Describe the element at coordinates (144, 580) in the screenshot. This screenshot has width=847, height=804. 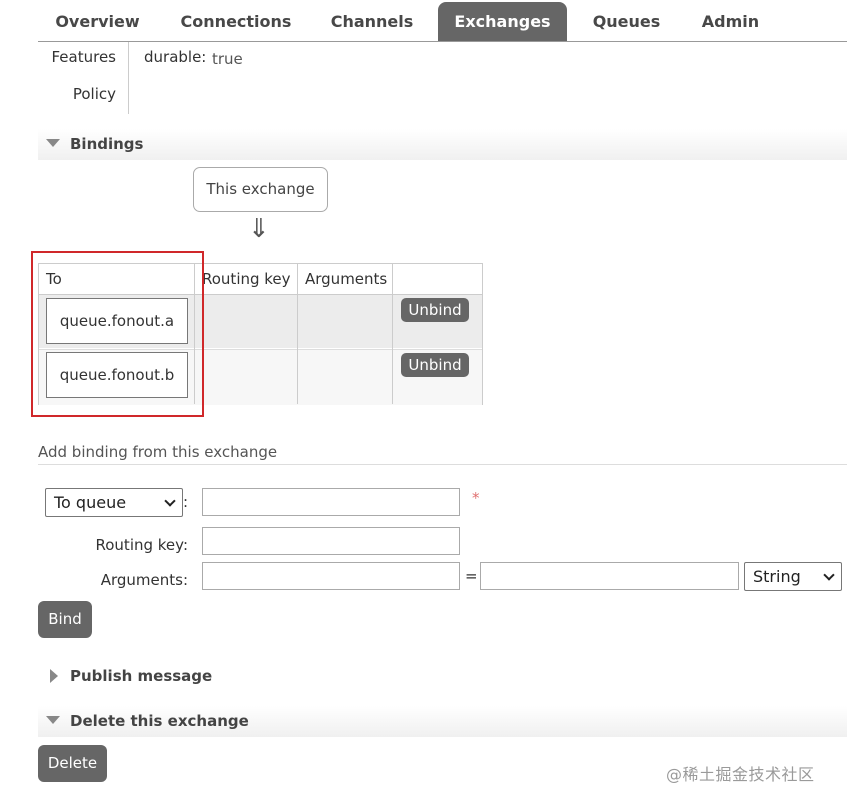
I see `arguments-label: Arguments:` at that location.